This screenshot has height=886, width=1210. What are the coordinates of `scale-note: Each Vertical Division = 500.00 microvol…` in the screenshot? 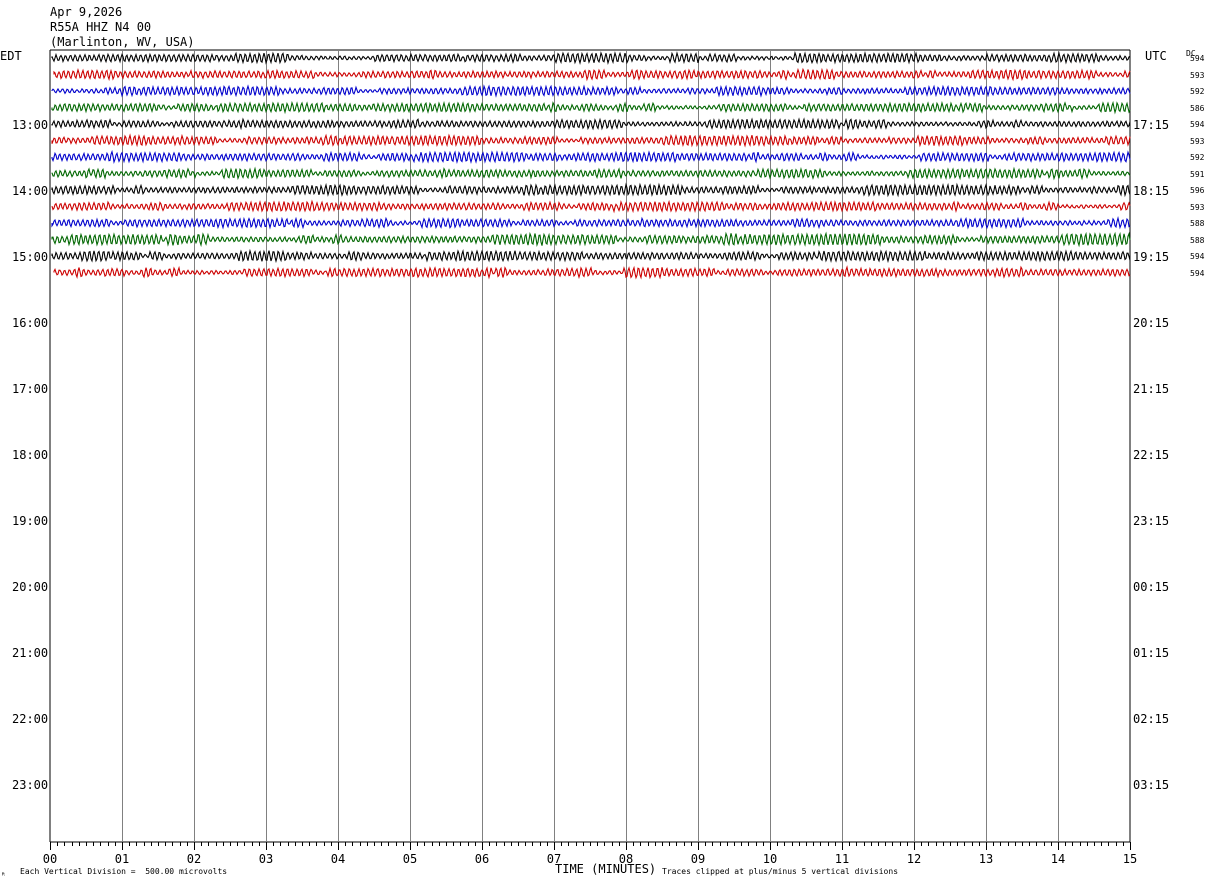 It's located at (124, 871).